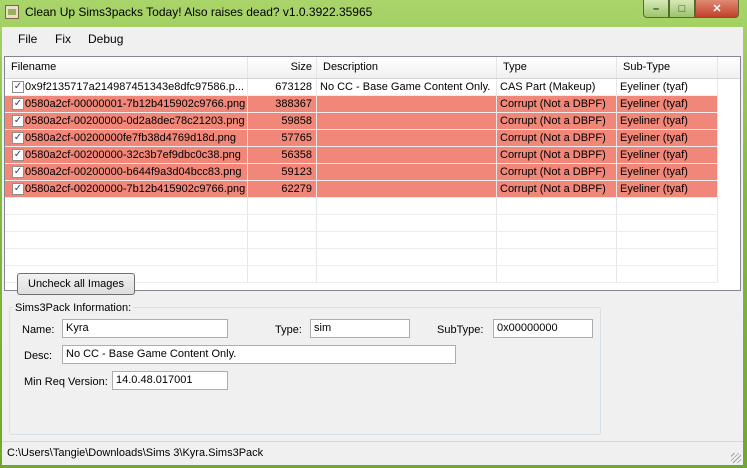 The image size is (747, 468). What do you see at coordinates (407, 87) in the screenshot?
I see `cell-description: No CC - Base Game Content Only.` at bounding box center [407, 87].